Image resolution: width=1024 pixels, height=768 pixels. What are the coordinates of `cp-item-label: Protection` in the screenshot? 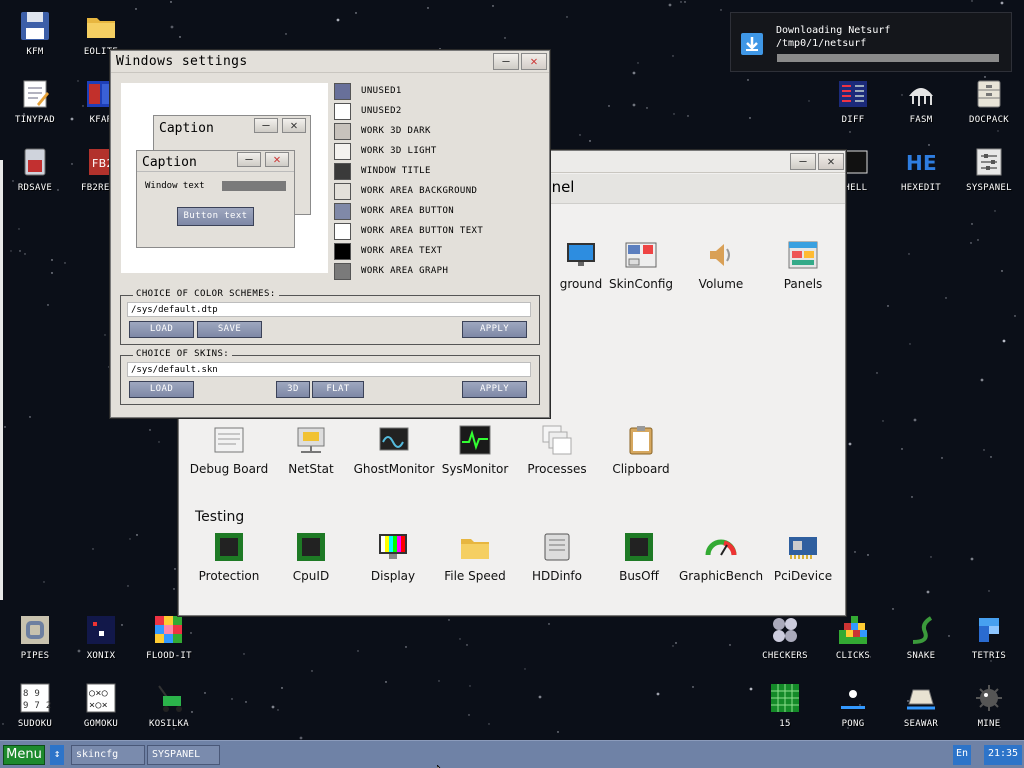 It's located at (229, 576).